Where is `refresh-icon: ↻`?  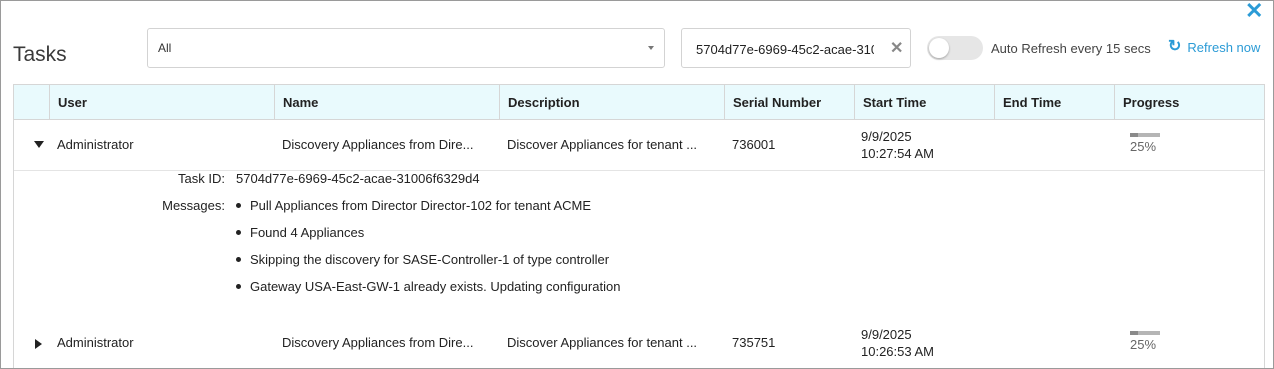
refresh-icon: ↻ is located at coordinates (1175, 46).